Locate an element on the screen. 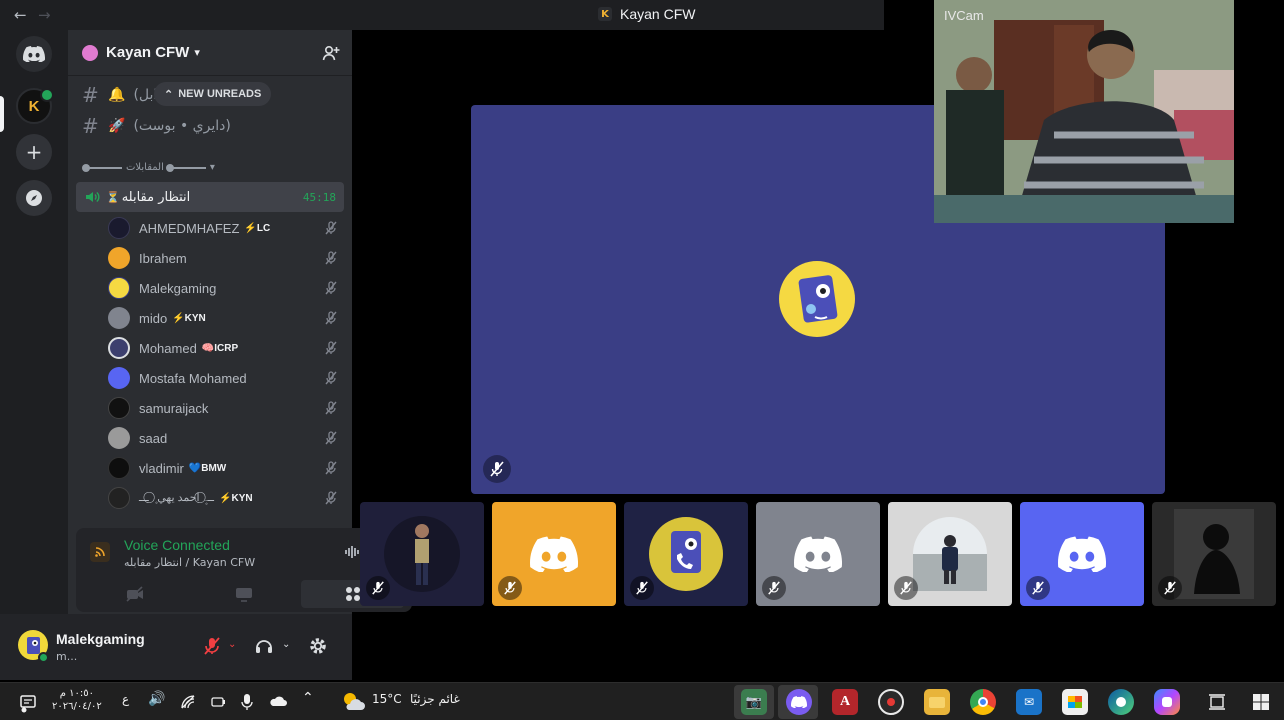 The width and height of the screenshot is (1284, 720). headphones-icon is located at coordinates (264, 646).